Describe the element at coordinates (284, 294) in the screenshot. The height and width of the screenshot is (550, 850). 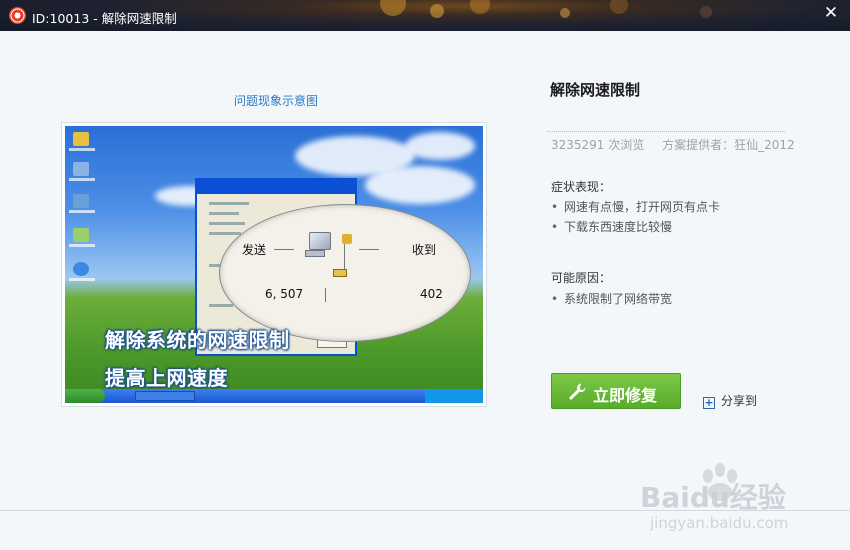
I see `sent-count: 6, 507` at that location.